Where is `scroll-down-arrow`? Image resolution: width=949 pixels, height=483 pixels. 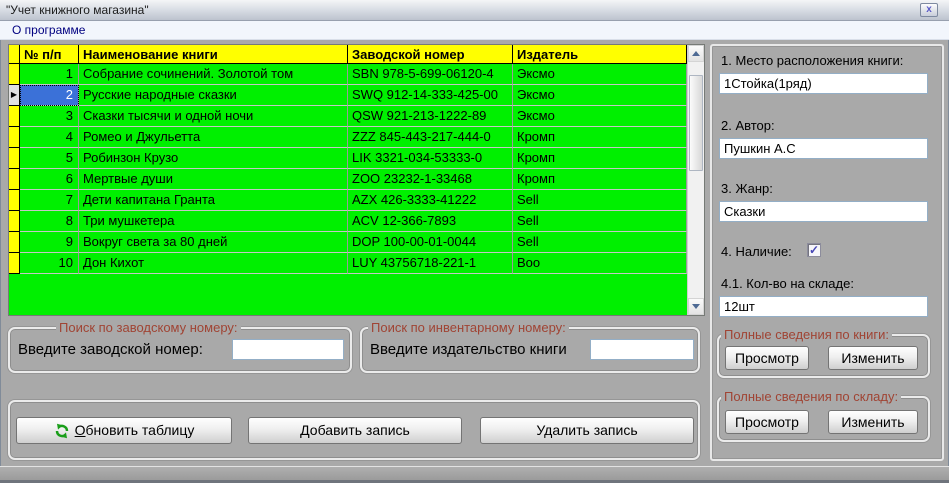 scroll-down-arrow is located at coordinates (696, 306).